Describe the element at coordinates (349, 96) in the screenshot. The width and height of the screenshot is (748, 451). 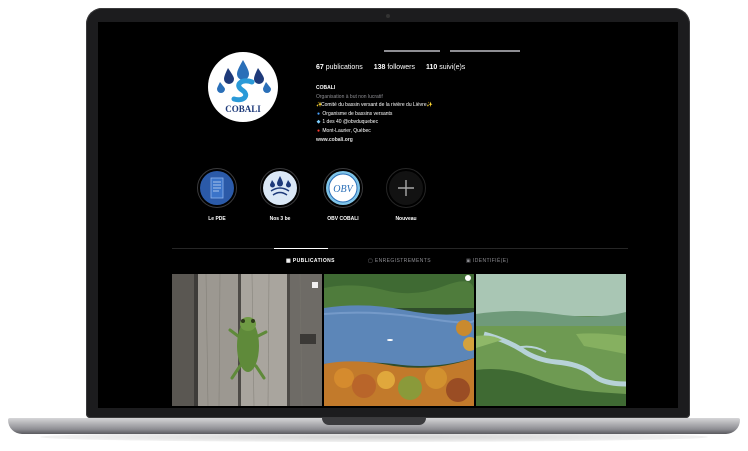
I see `profile-category: Organisation à but non lucratif` at that location.